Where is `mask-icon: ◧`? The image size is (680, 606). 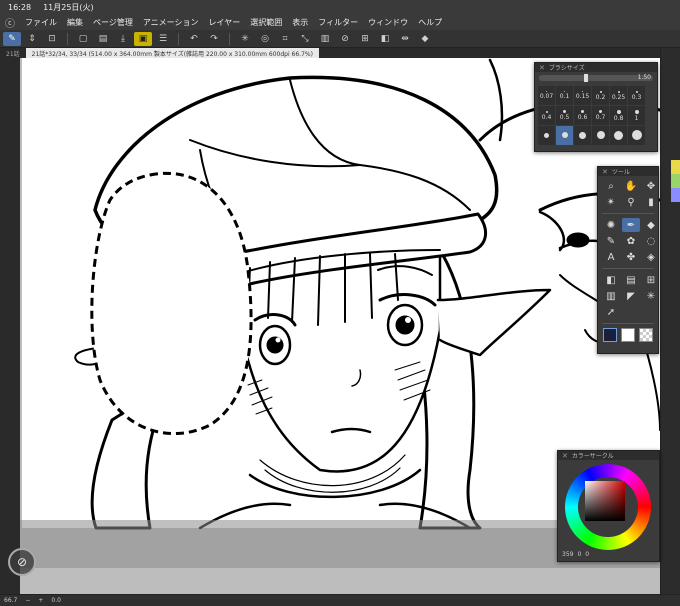
mask-icon: ◧ is located at coordinates (385, 39).